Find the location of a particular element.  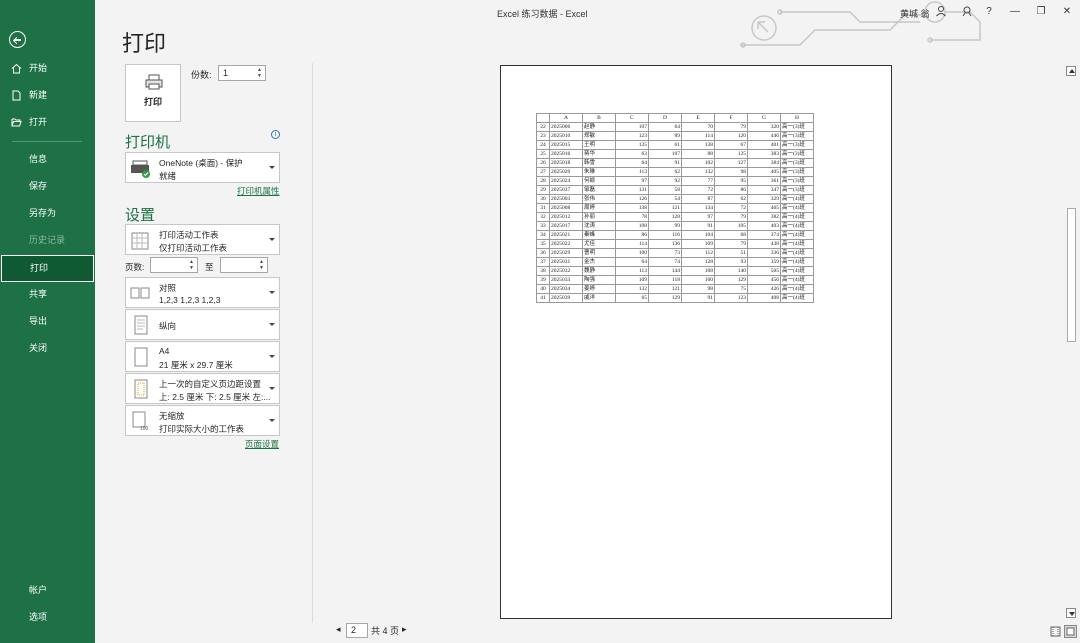

table-cell: 74 is located at coordinates (665, 262).